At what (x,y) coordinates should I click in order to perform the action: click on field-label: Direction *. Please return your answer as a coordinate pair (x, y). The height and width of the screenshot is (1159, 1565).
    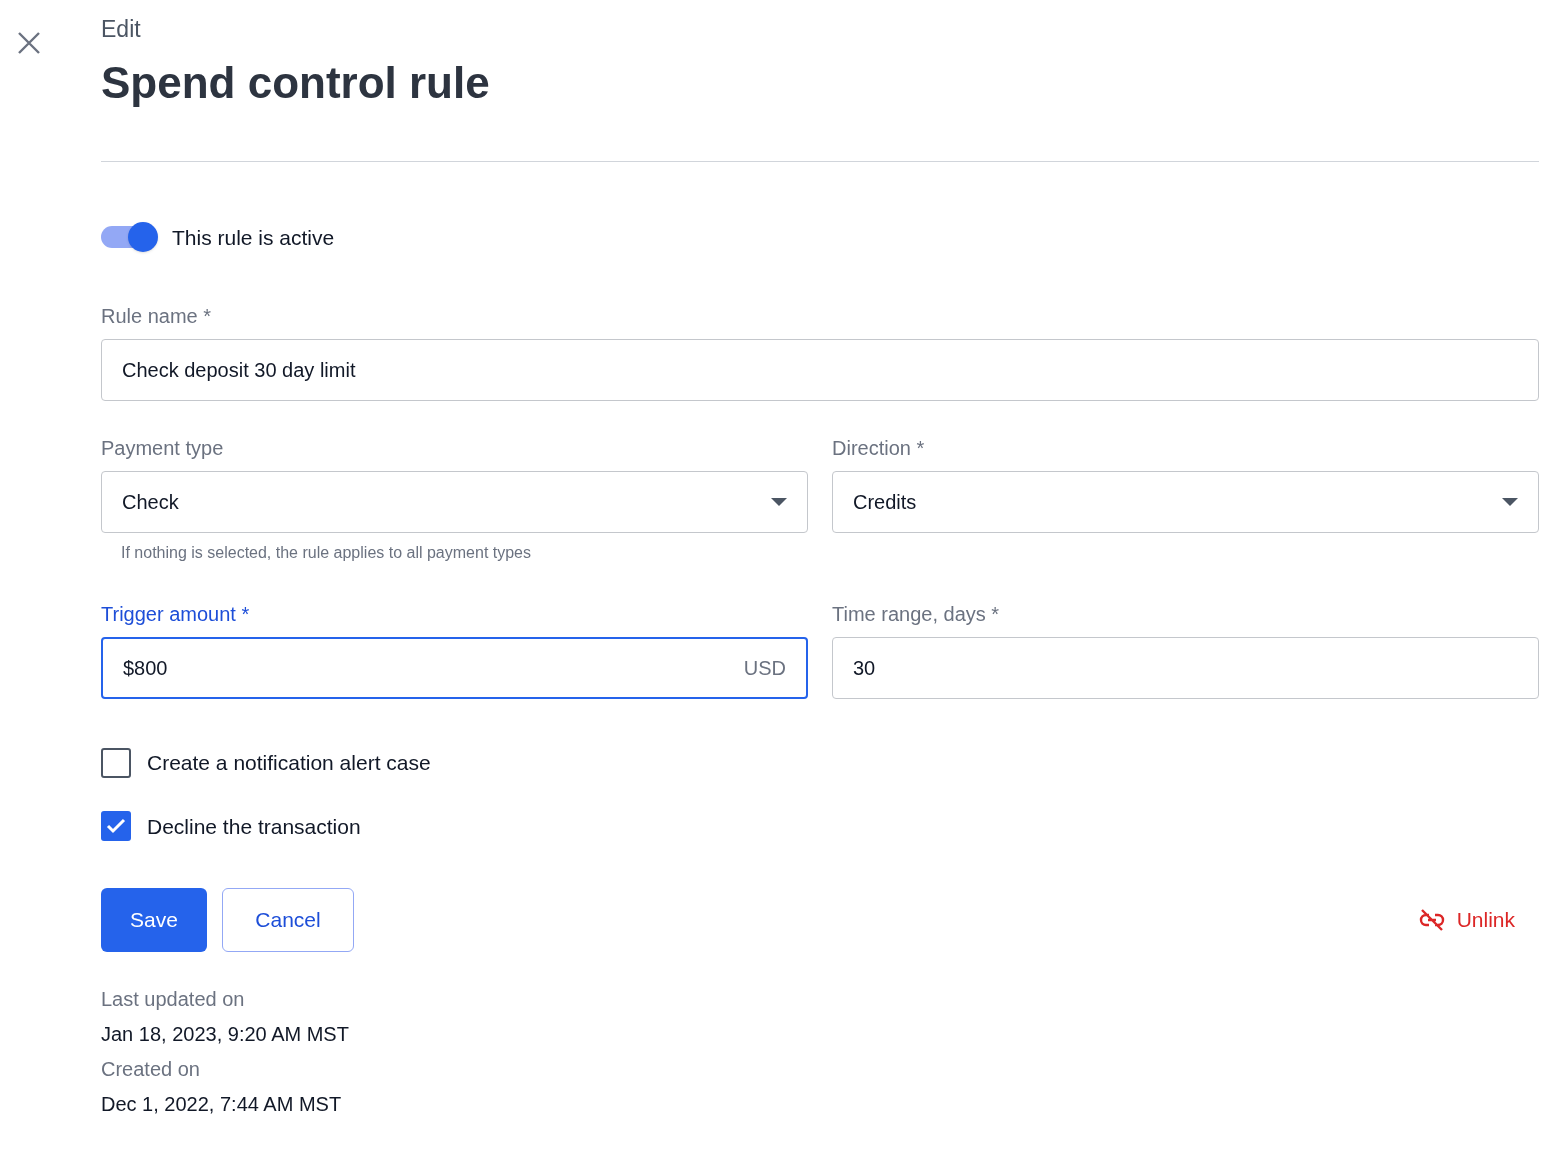
    Looking at the image, I should click on (879, 448).